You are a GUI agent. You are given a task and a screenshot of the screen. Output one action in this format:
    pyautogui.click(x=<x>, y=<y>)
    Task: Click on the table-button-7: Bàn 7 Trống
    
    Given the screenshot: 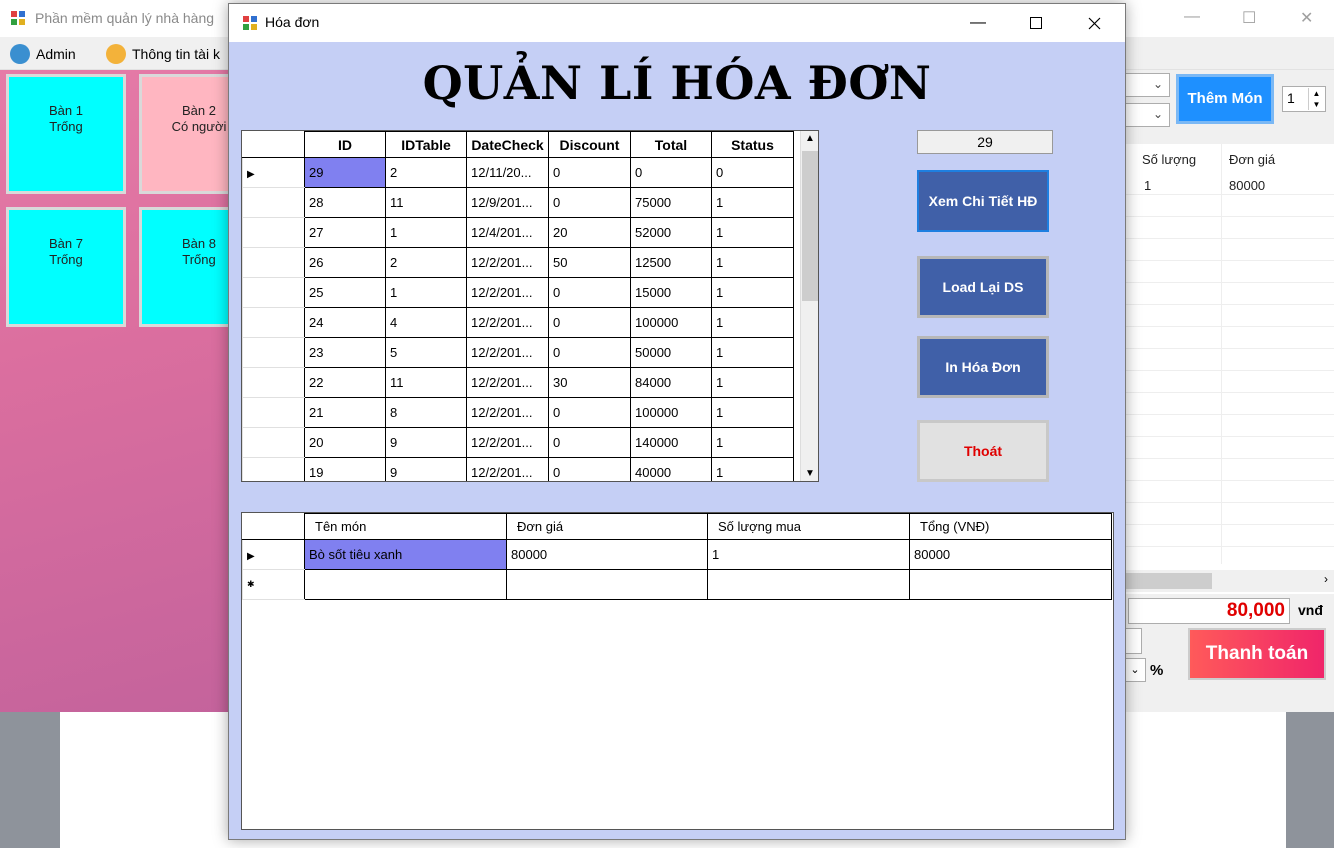 What is the action you would take?
    pyautogui.click(x=66, y=267)
    